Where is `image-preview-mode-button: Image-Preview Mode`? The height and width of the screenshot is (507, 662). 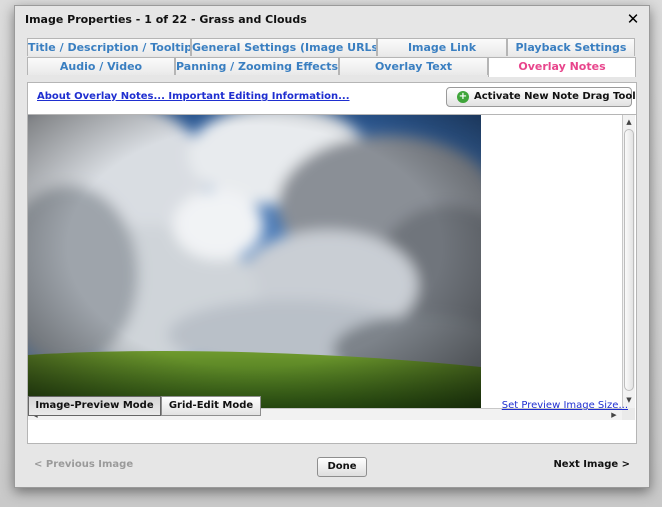 image-preview-mode-button: Image-Preview Mode is located at coordinates (94, 406).